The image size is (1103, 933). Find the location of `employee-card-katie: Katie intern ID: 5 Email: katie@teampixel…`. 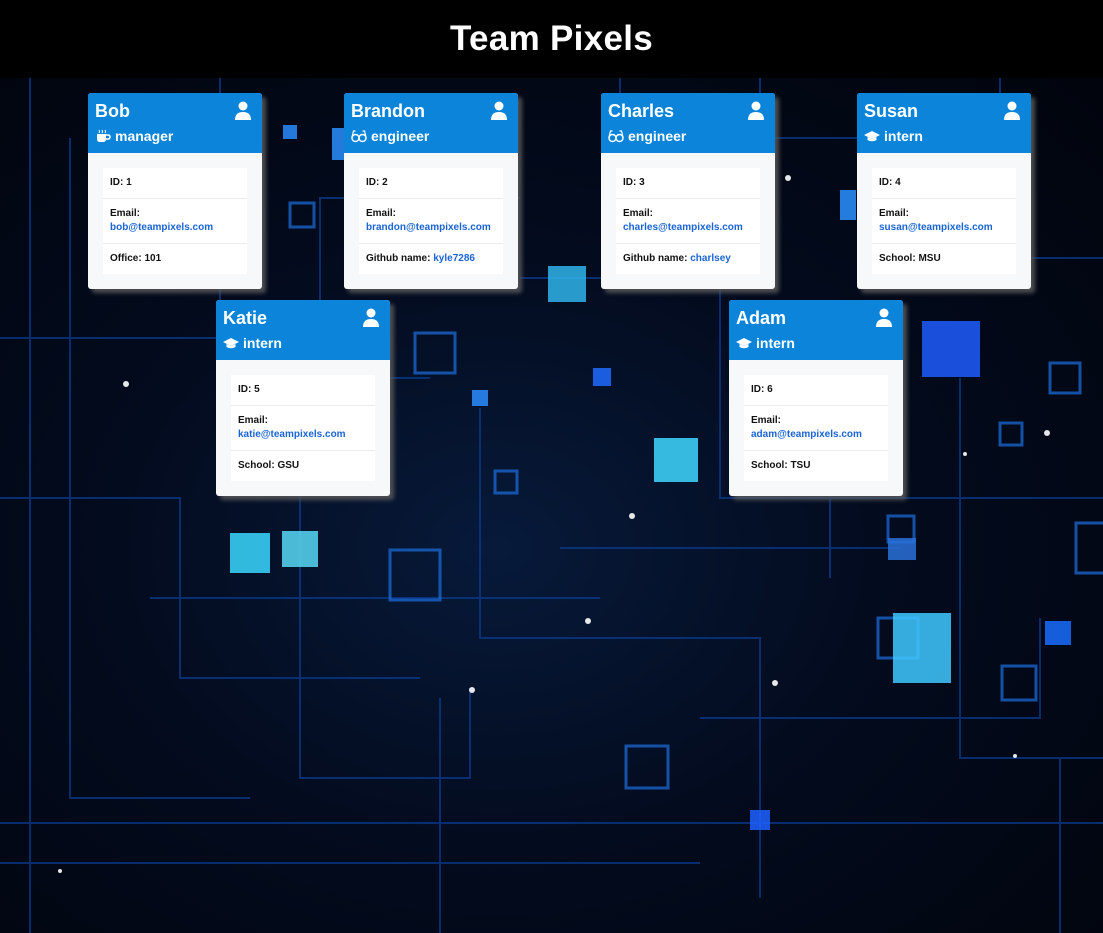

employee-card-katie: Katie intern ID: 5 Email: katie@teampixel… is located at coordinates (303, 398).